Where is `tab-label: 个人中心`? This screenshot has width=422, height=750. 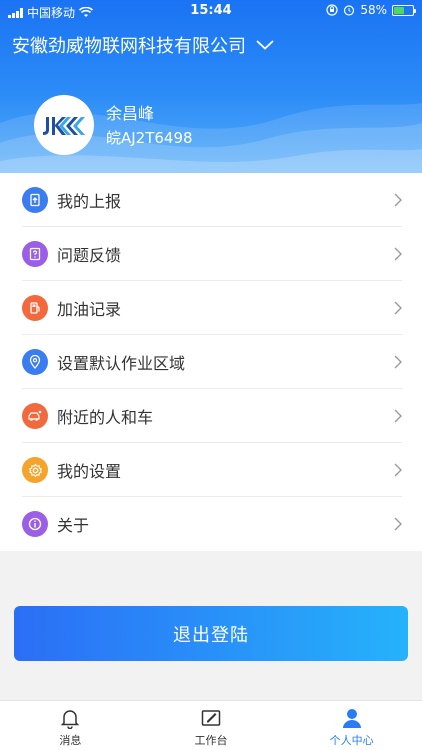
tab-label: 个人中心 is located at coordinates (351, 740).